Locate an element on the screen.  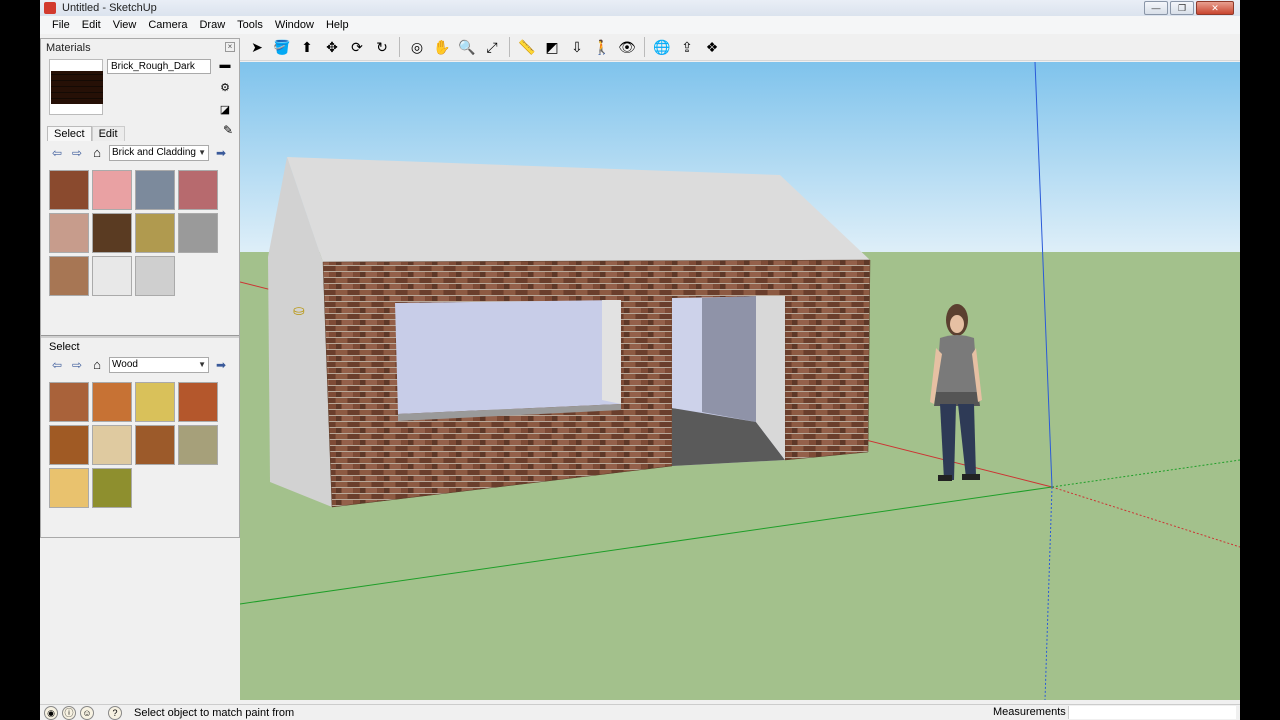
material-swatch-stone-yellow is located at coordinates (155, 233).